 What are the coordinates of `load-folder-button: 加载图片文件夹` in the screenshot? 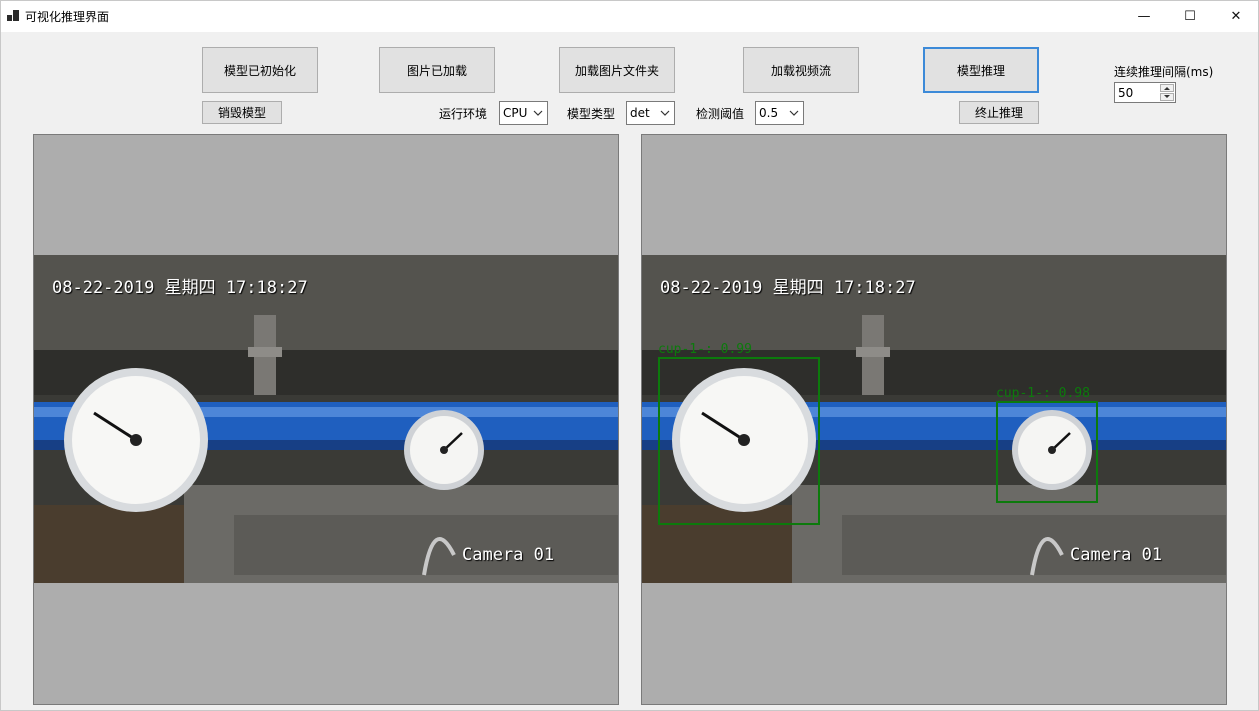 It's located at (617, 70).